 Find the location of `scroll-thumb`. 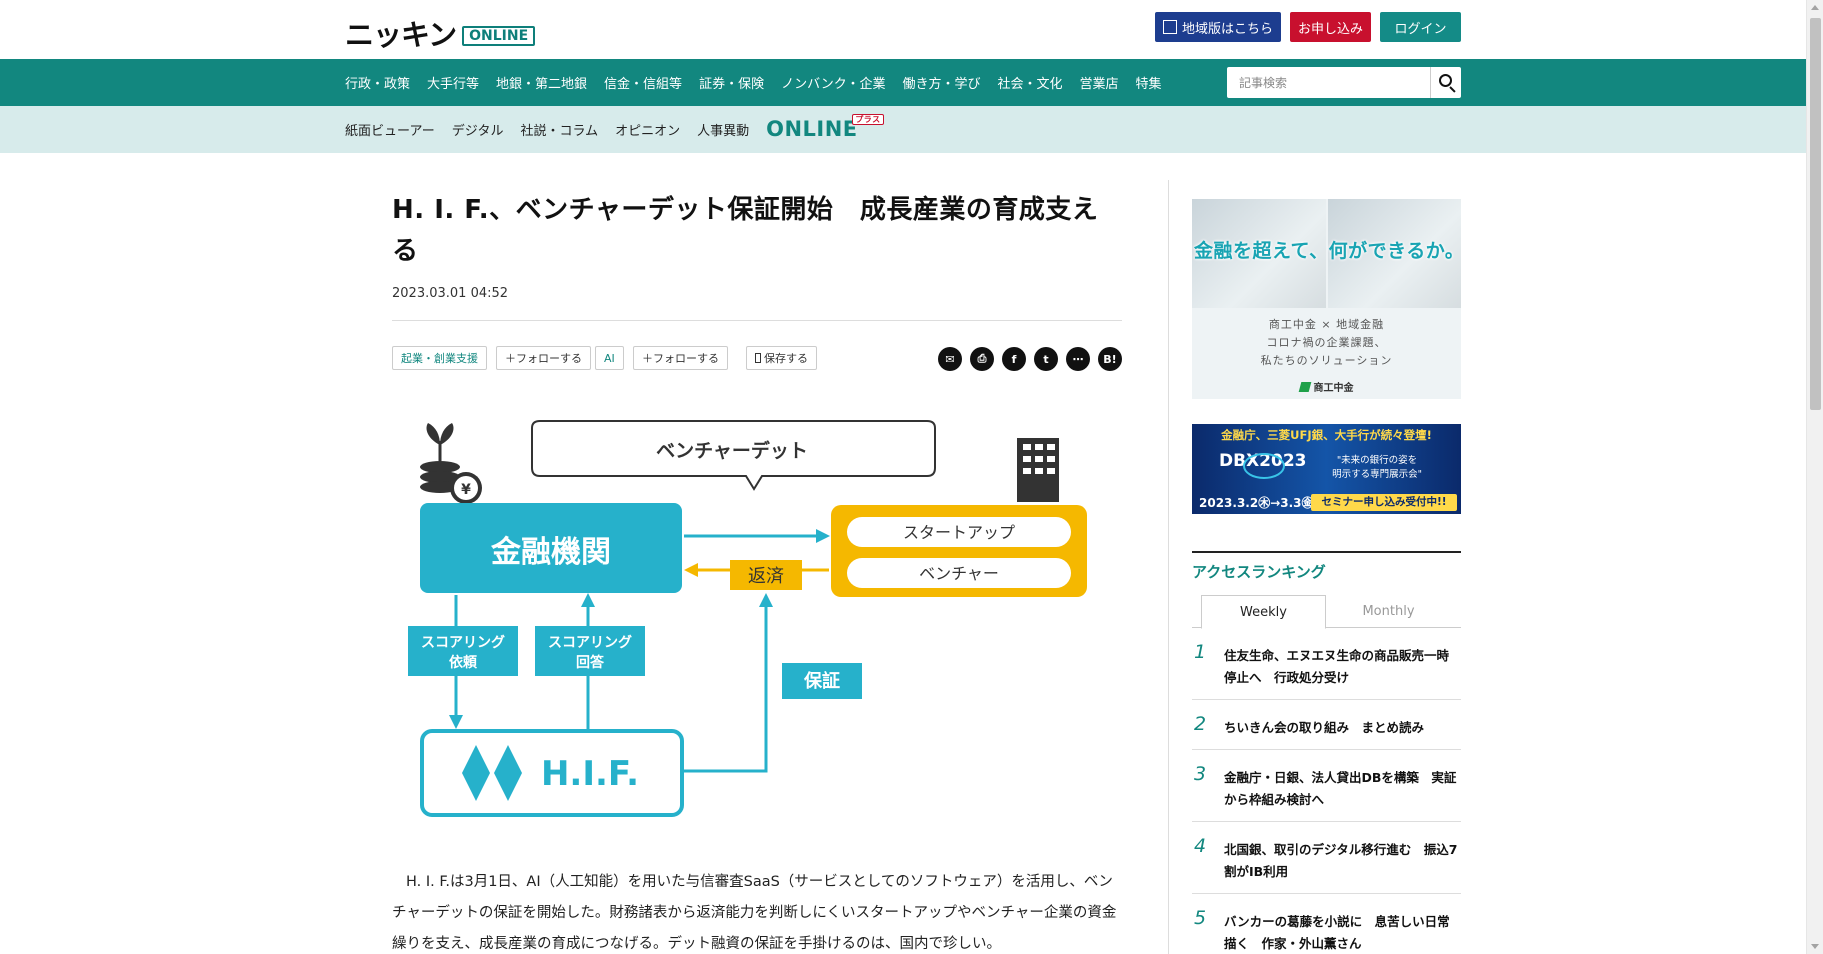

scroll-thumb is located at coordinates (1815, 214).